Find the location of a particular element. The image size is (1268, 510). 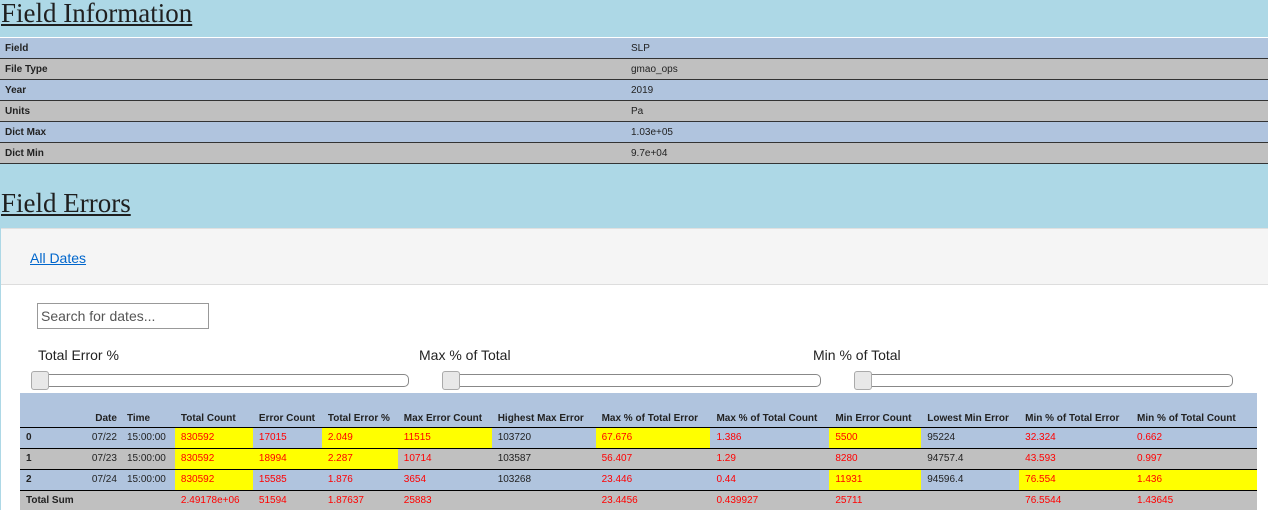

info-row: File Type gmao_ops is located at coordinates (634, 69).